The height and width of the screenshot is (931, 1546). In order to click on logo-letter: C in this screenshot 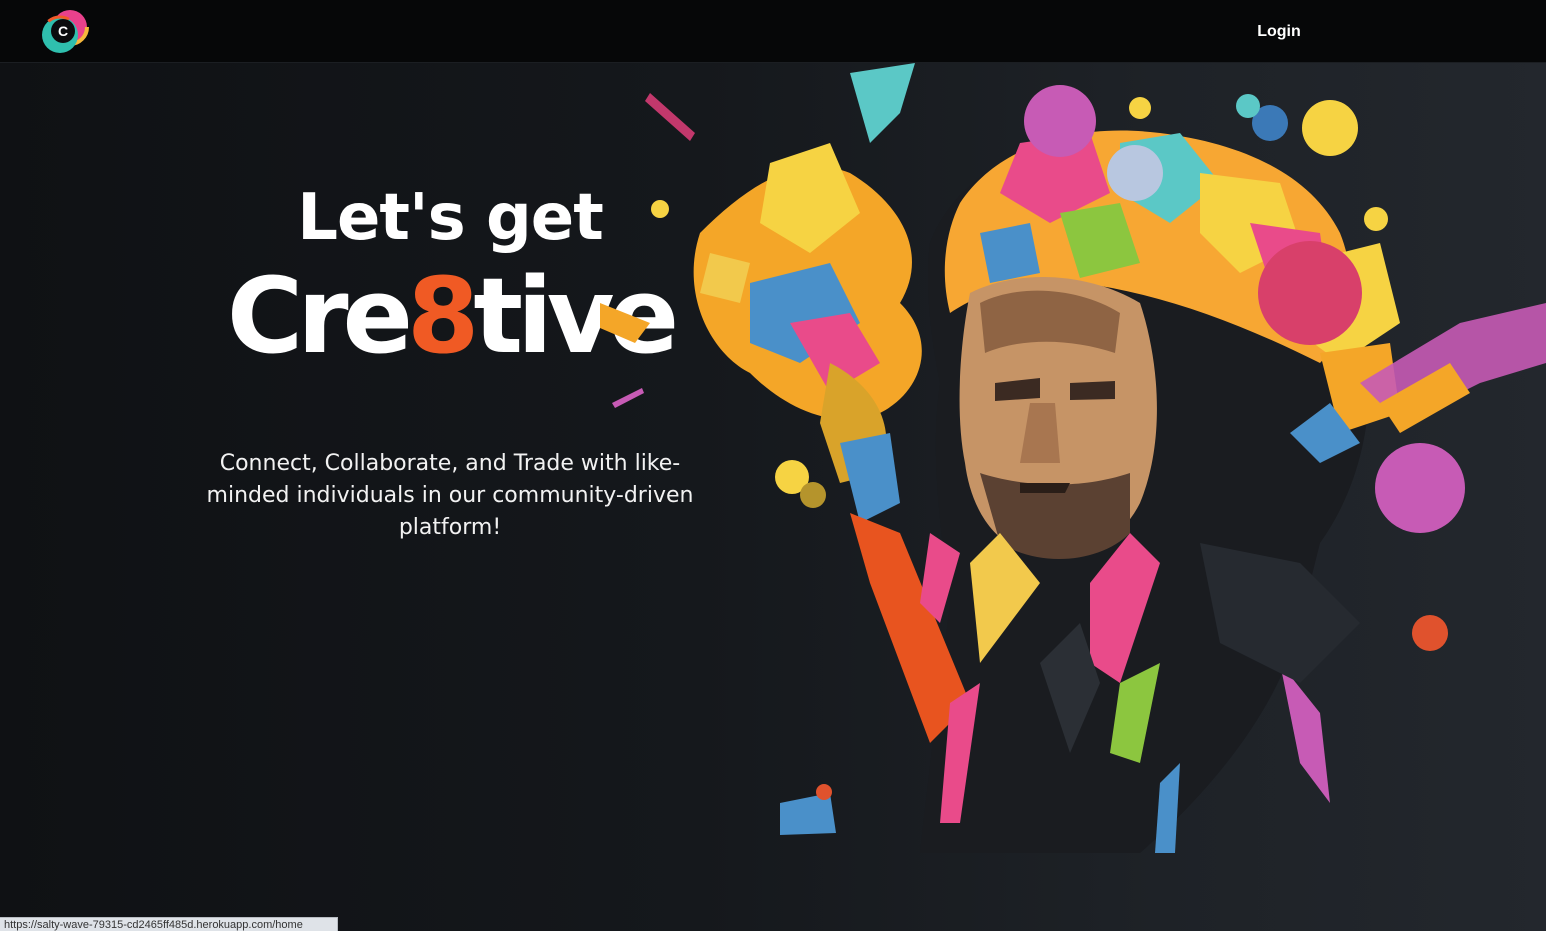, I will do `click(63, 31)`.